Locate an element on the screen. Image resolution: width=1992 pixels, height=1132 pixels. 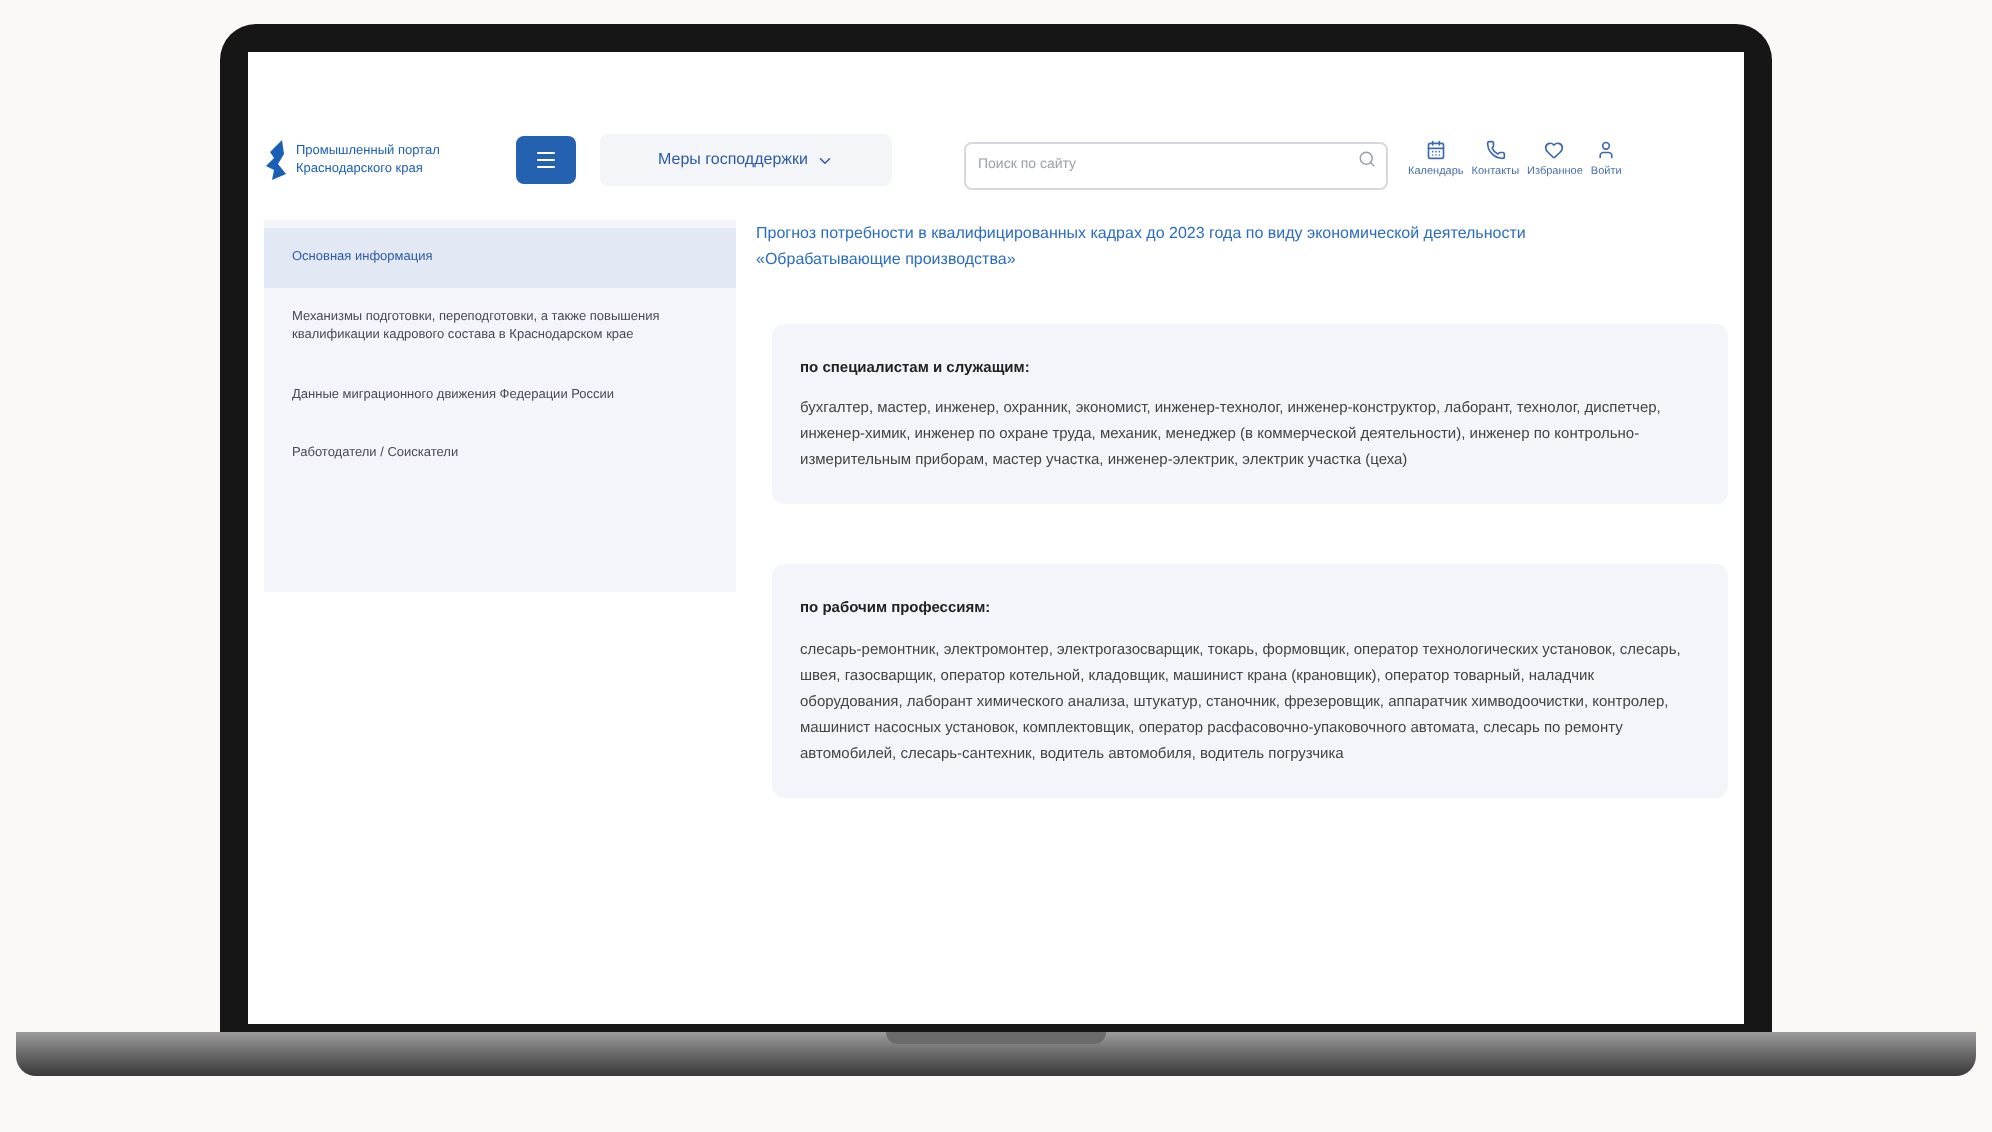
search-icon is located at coordinates (1367, 159).